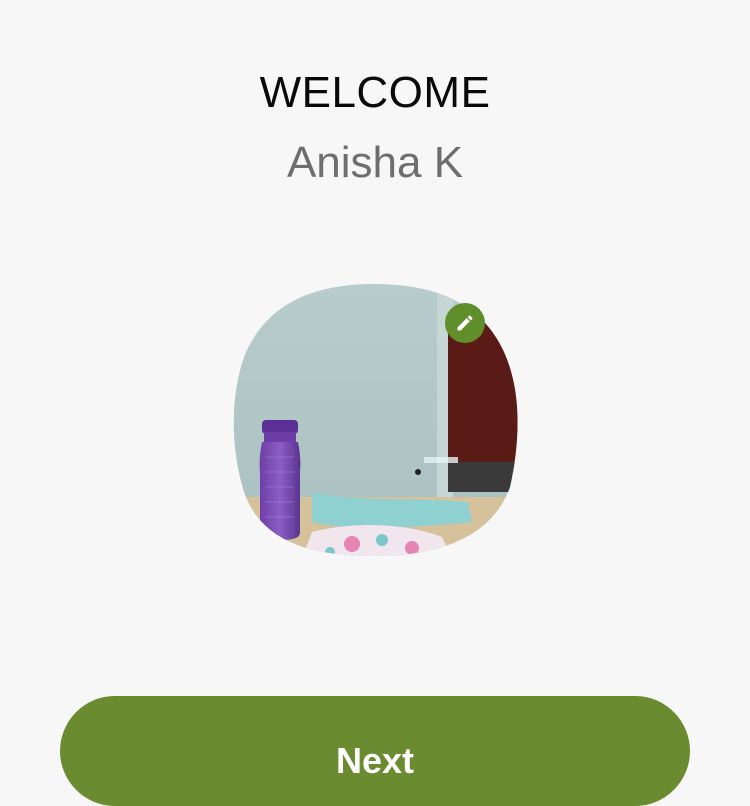  Describe the element at coordinates (375, 420) in the screenshot. I see `profile-photo-container` at that location.